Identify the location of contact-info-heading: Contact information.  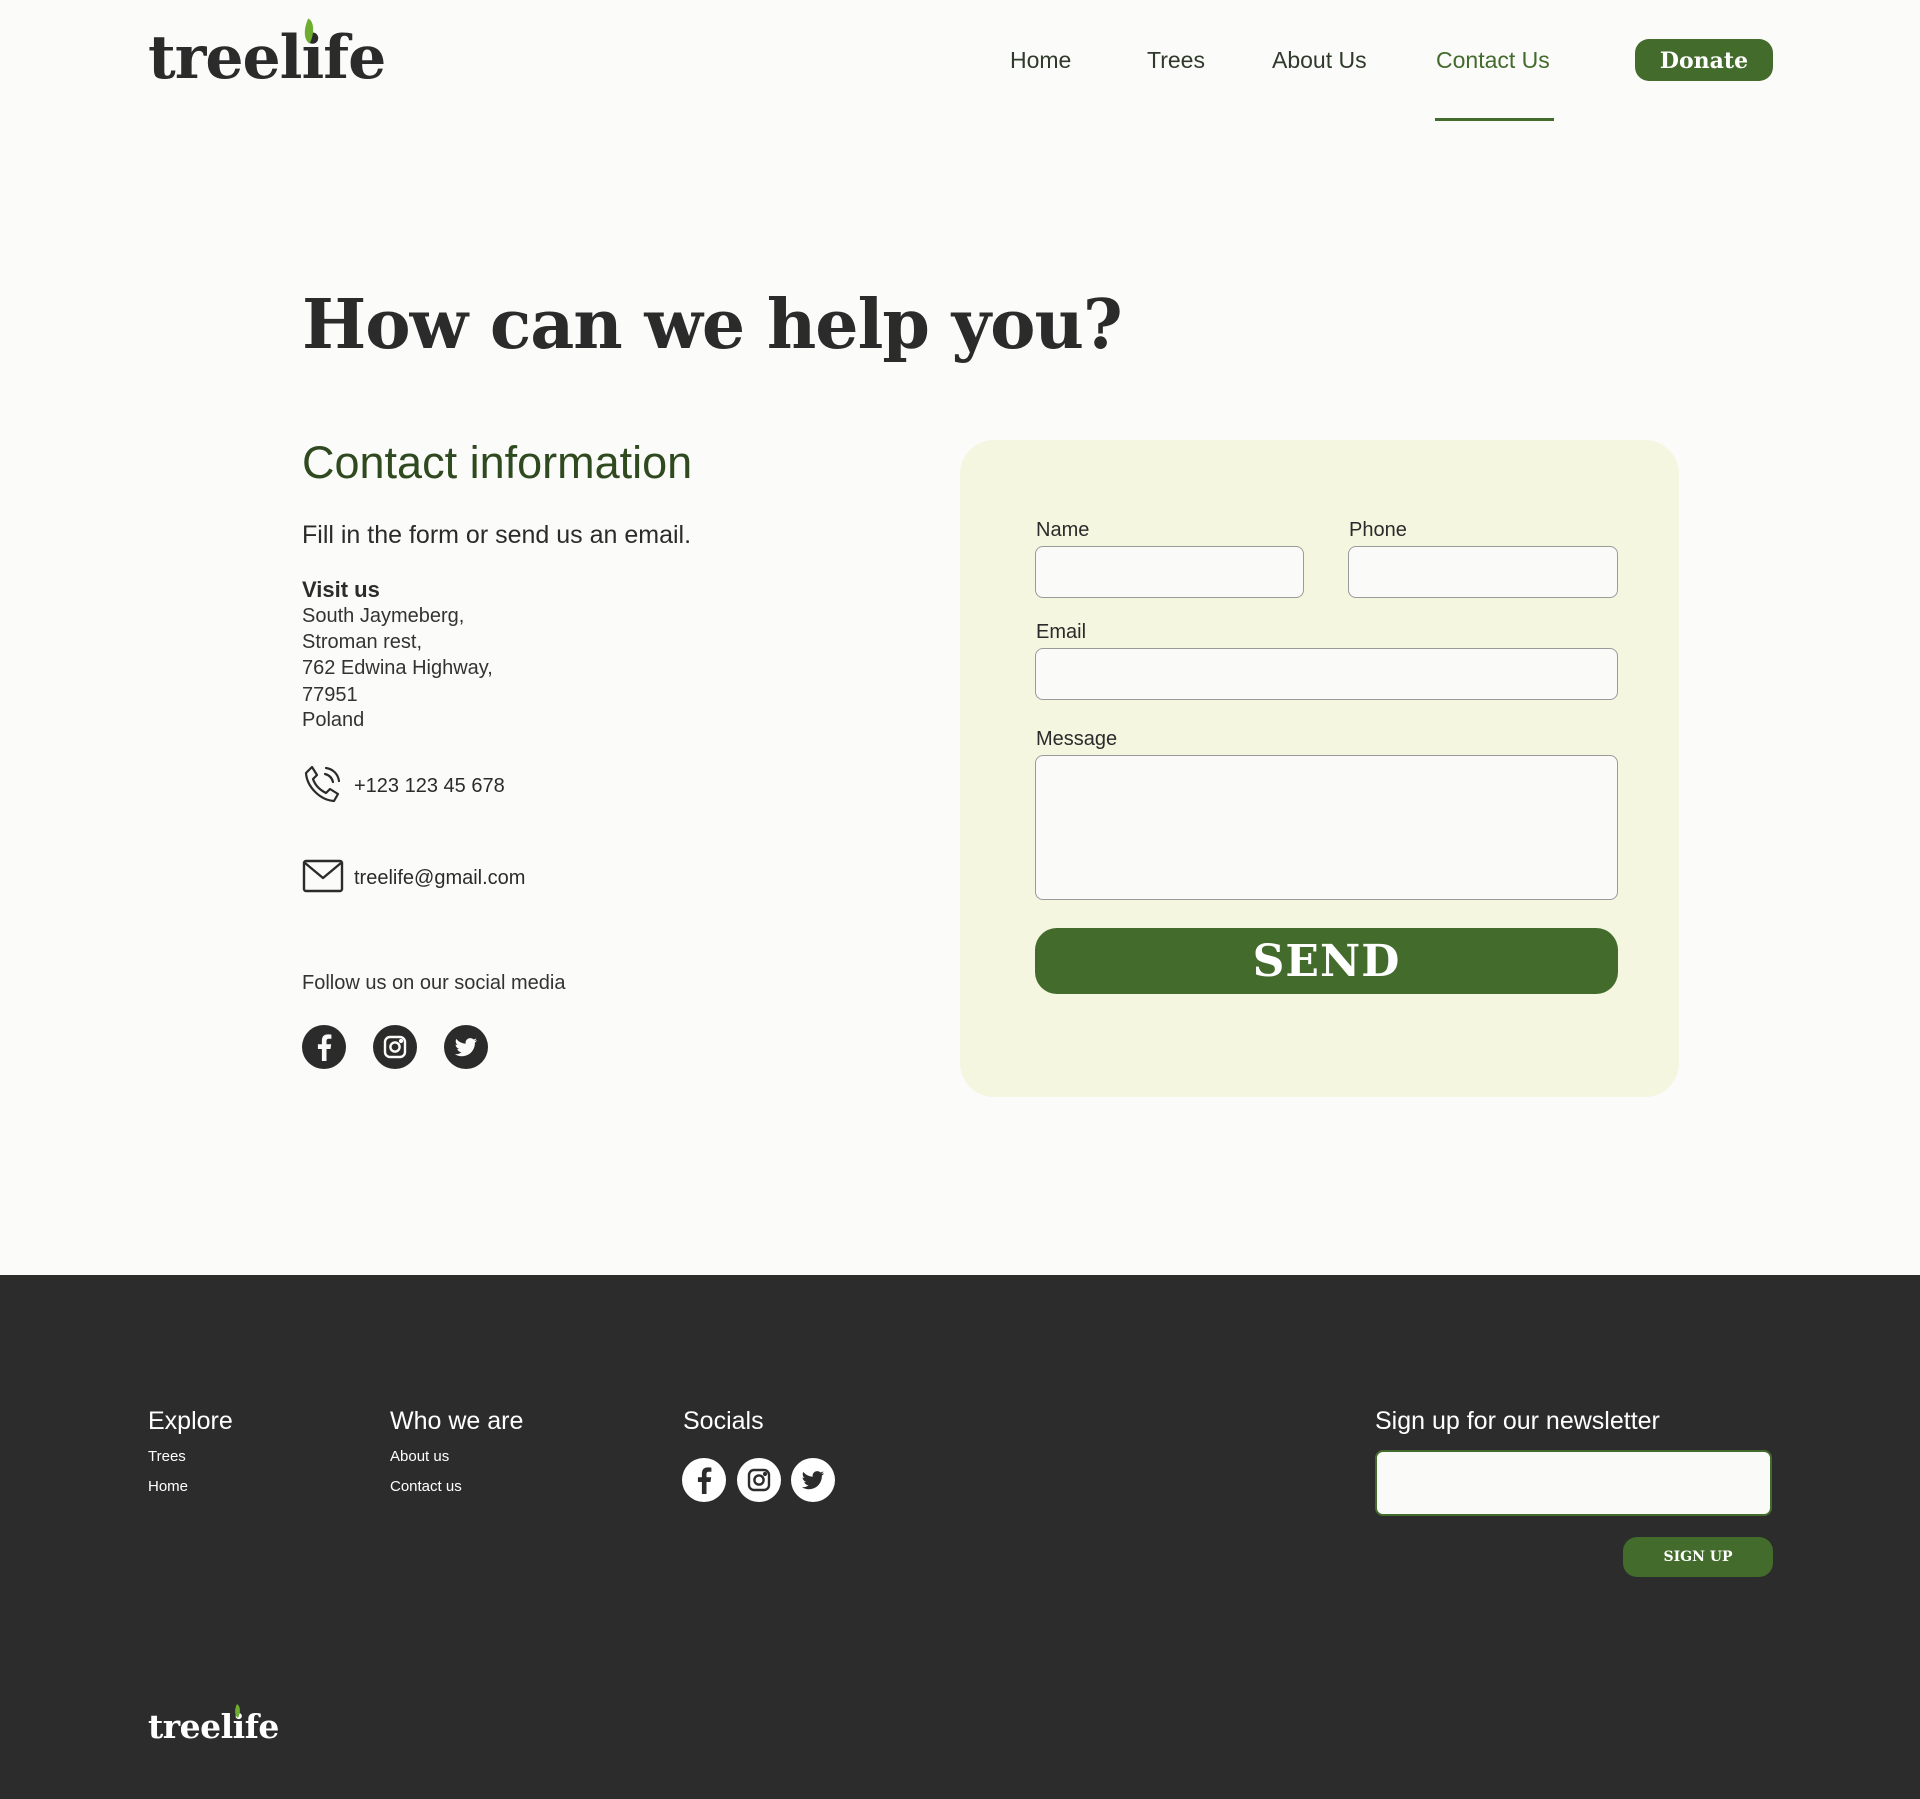
(497, 462).